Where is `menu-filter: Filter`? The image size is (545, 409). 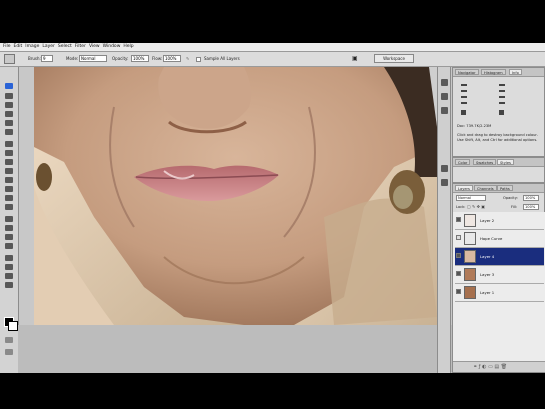 menu-filter: Filter is located at coordinates (80, 47).